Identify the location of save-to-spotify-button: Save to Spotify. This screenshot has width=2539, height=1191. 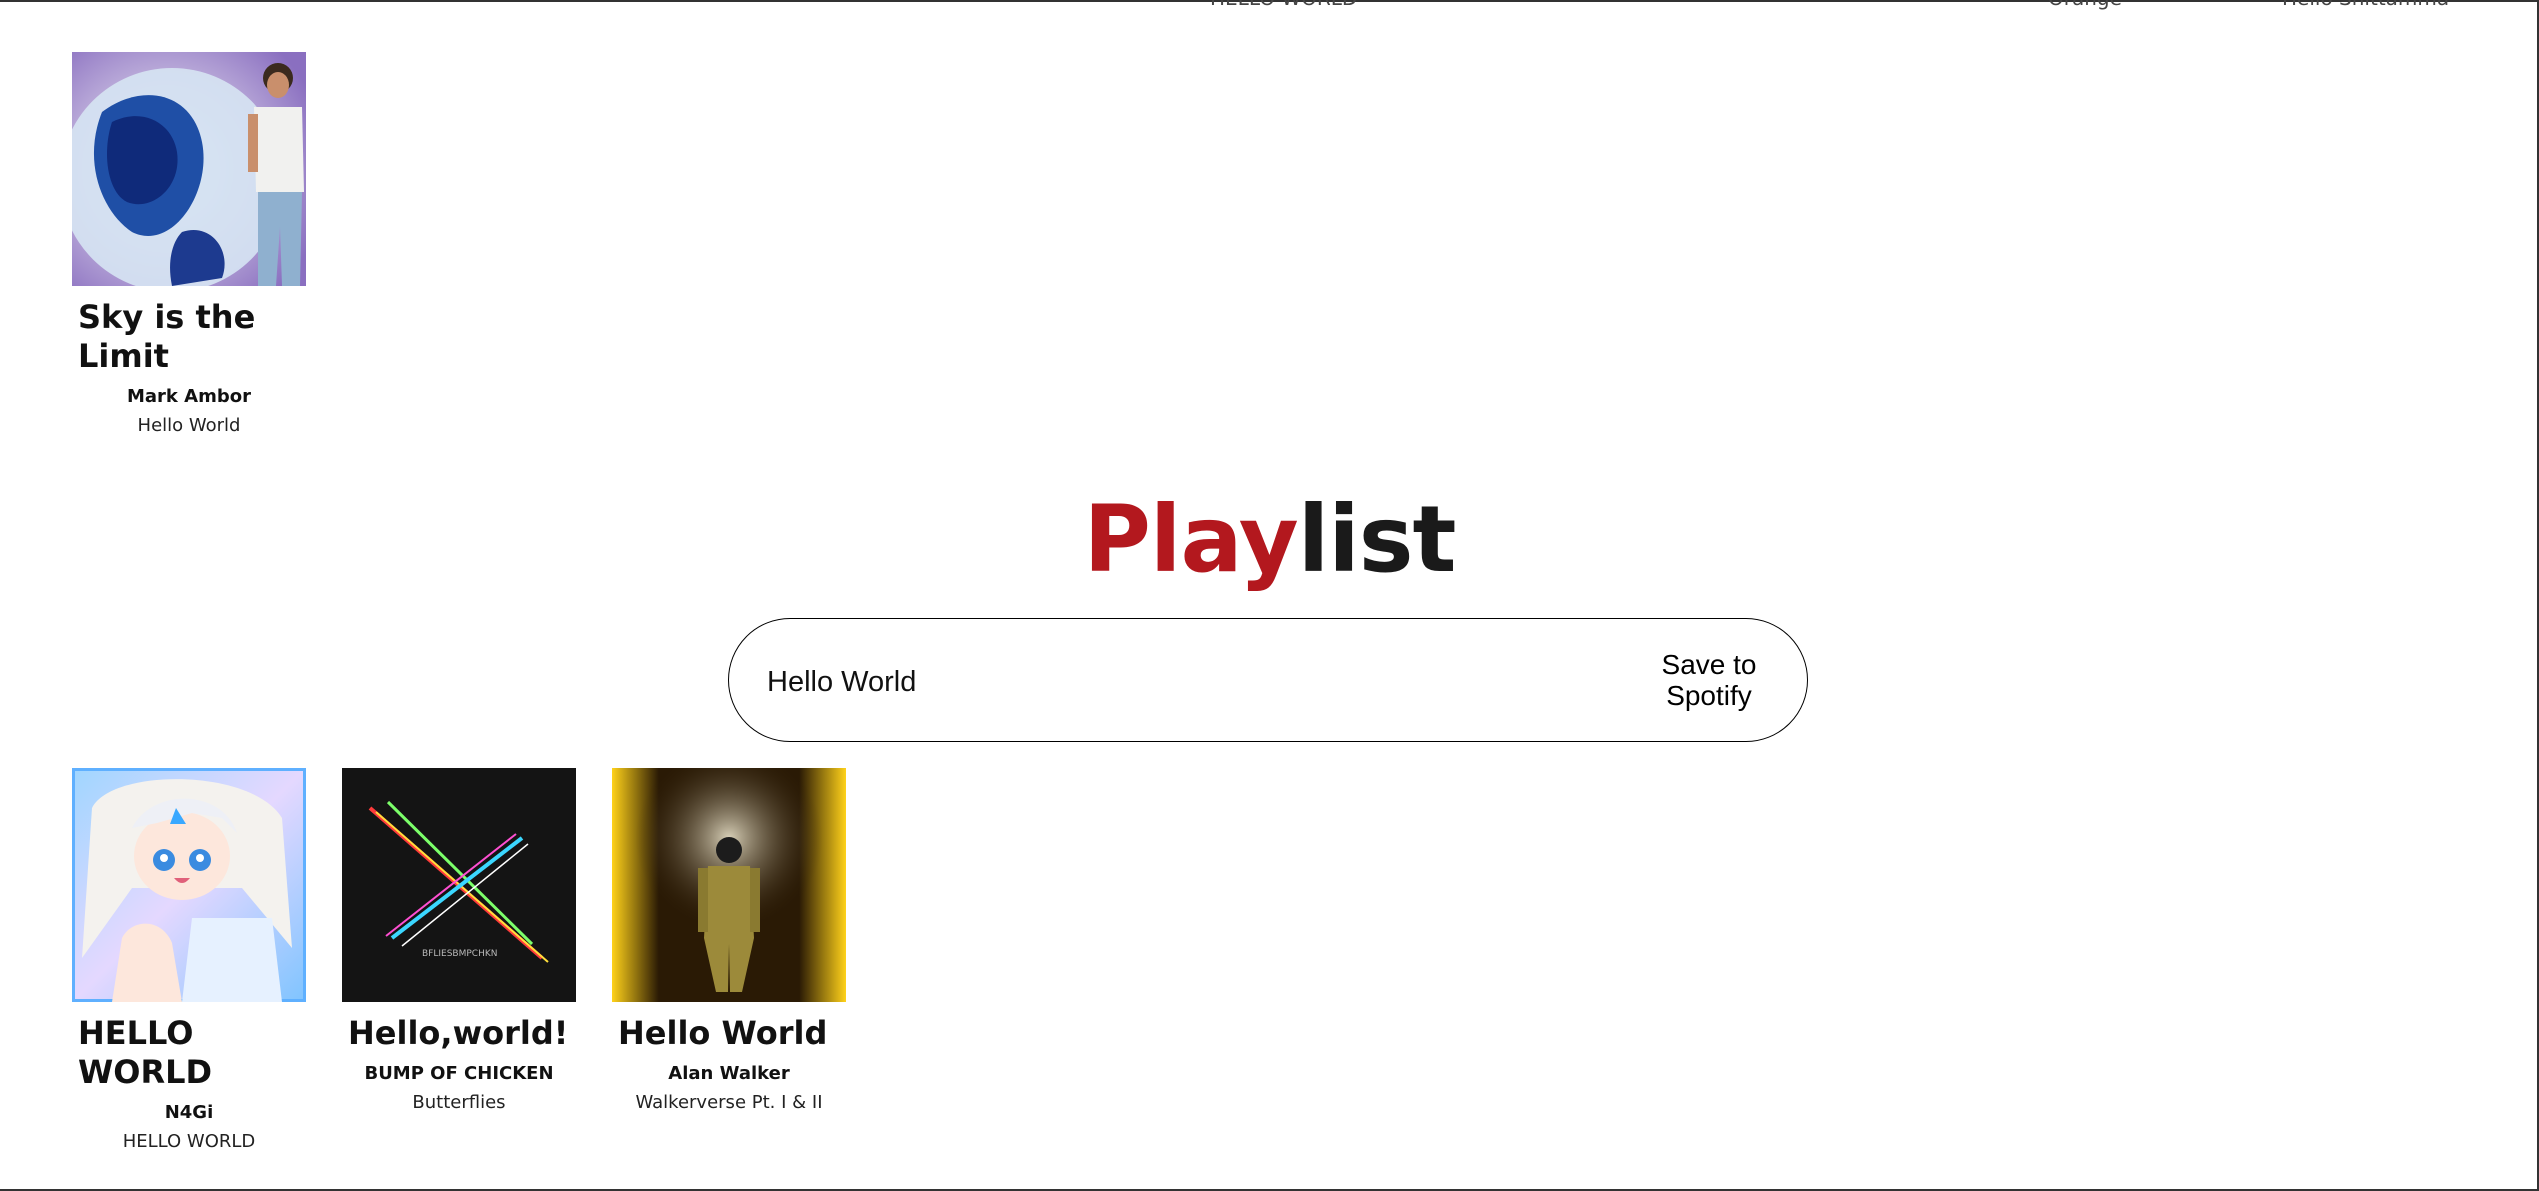
(1709, 680).